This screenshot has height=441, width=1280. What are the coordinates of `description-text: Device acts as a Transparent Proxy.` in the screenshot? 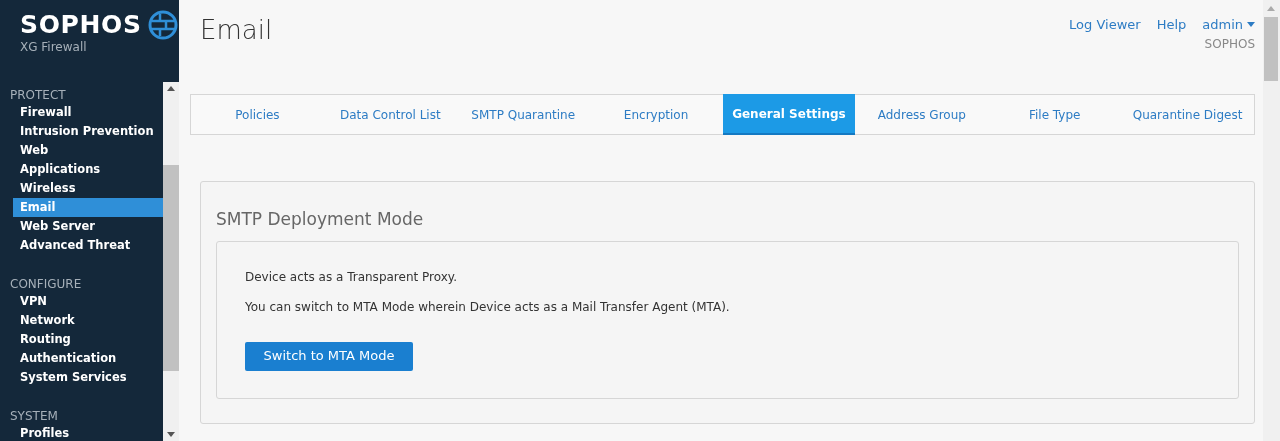 It's located at (351, 277).